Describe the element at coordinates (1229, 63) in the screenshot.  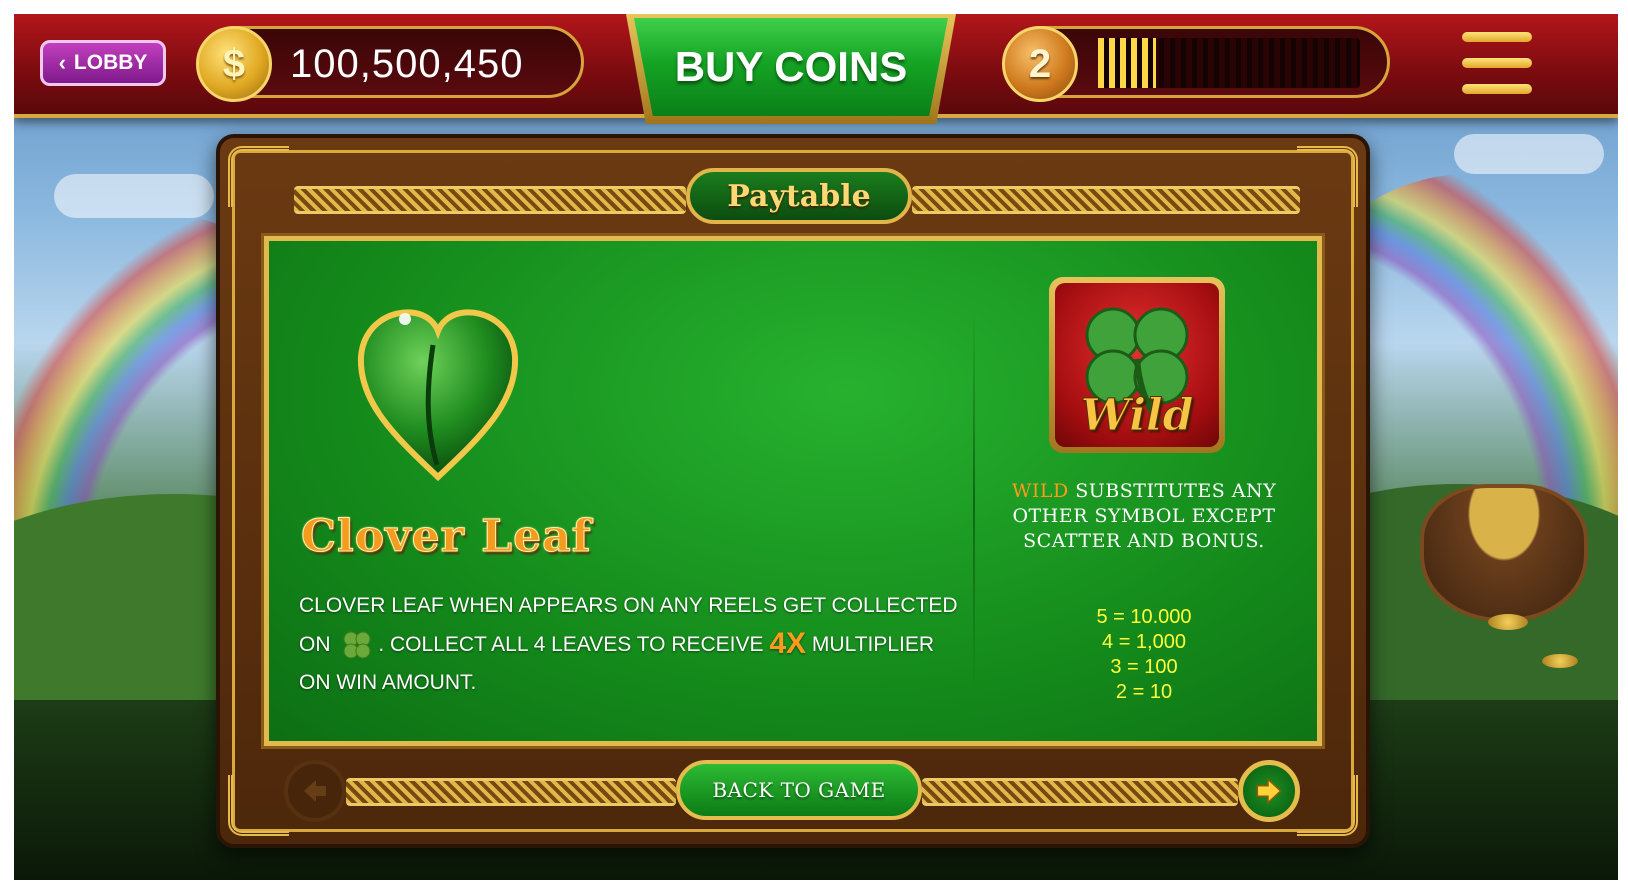
I see `xp-progress-bar` at that location.